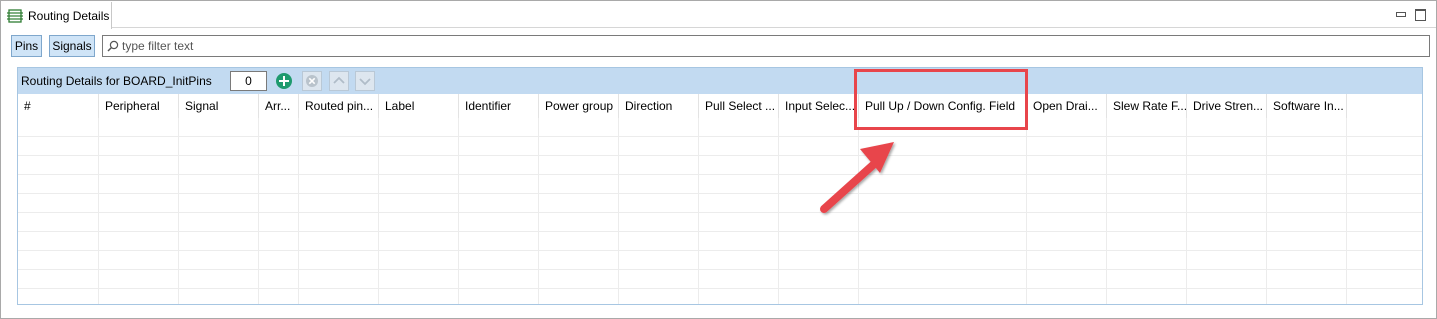 The width and height of the screenshot is (1437, 319). What do you see at coordinates (72, 46) in the screenshot?
I see `signals-toggle-button: Signals` at bounding box center [72, 46].